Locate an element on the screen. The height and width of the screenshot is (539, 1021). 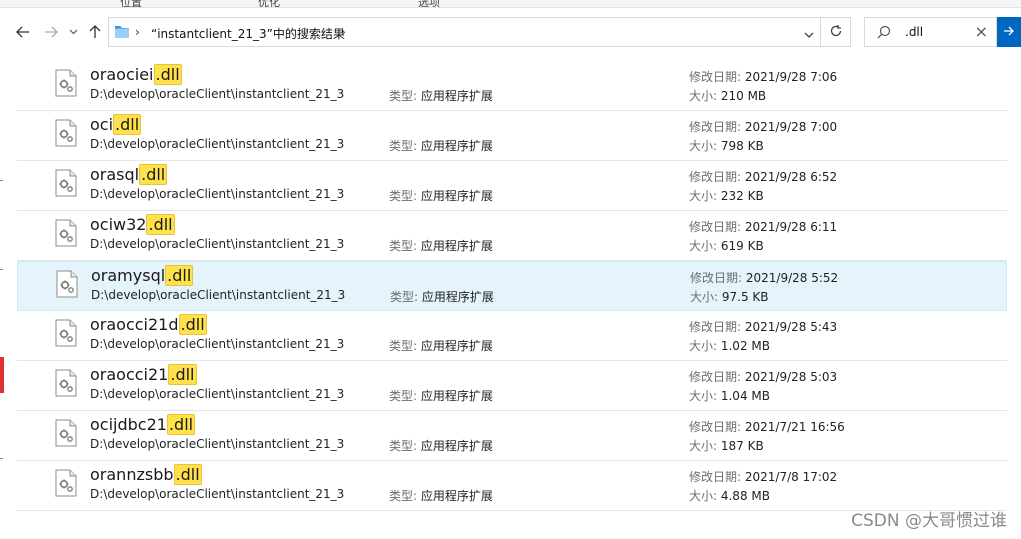
file-modified: 修改日期: 2021/7/8 17:02 is located at coordinates (763, 476).